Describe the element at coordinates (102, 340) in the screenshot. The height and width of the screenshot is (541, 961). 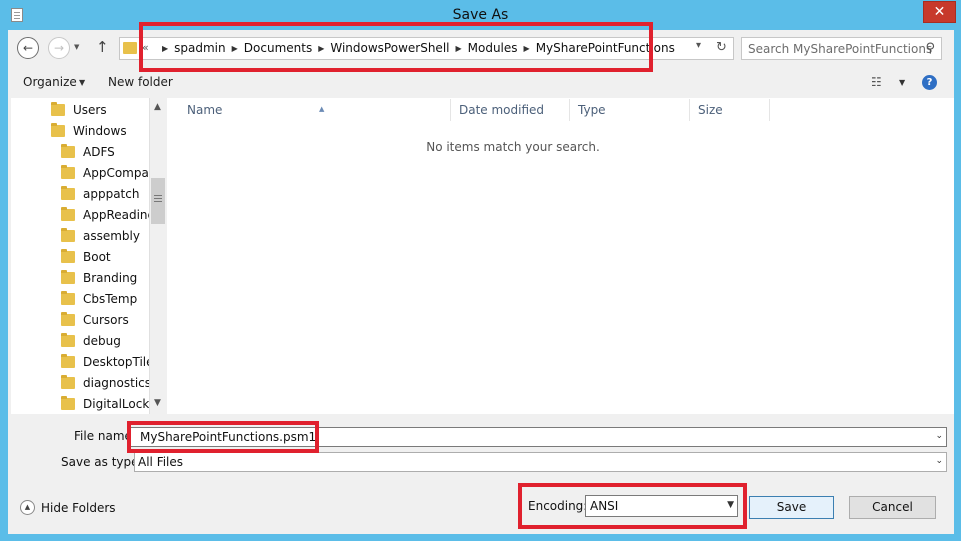
I see `tree-item-label: debug` at that location.